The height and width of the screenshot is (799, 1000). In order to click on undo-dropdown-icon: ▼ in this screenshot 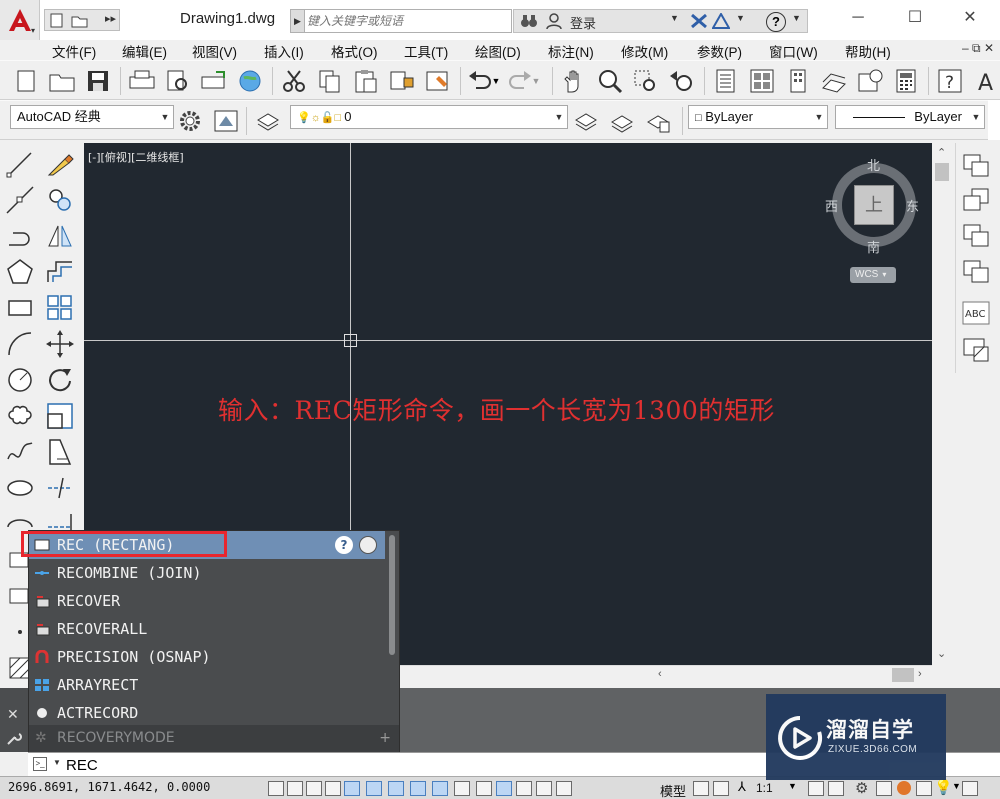, I will do `click(496, 81)`.